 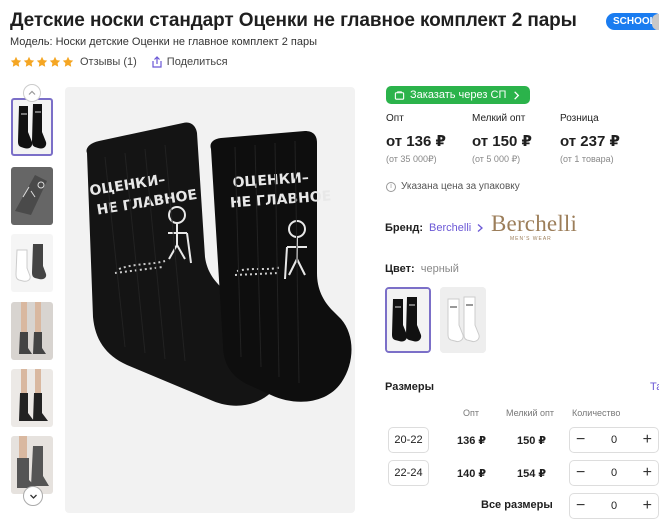 What do you see at coordinates (590, 141) in the screenshot?
I see `price-value: от 237 ₽` at bounding box center [590, 141].